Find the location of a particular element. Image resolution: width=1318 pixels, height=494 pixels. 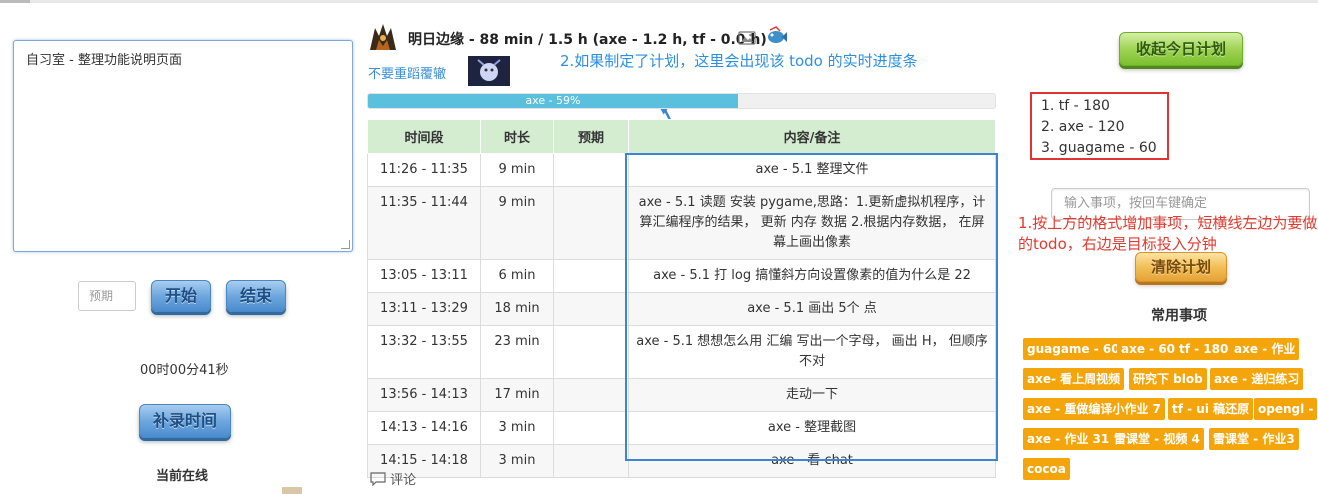

progress-annotation: 2.如果制定了计划，这里会出现该 todo 的实时进度条 is located at coordinates (739, 61).